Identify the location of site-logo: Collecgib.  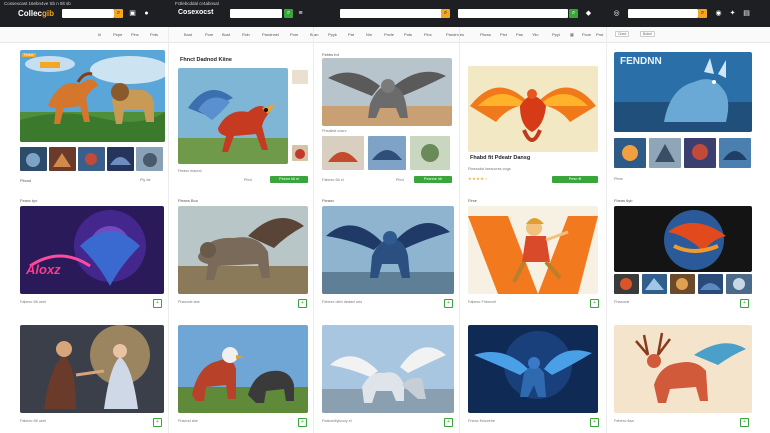
(36, 13).